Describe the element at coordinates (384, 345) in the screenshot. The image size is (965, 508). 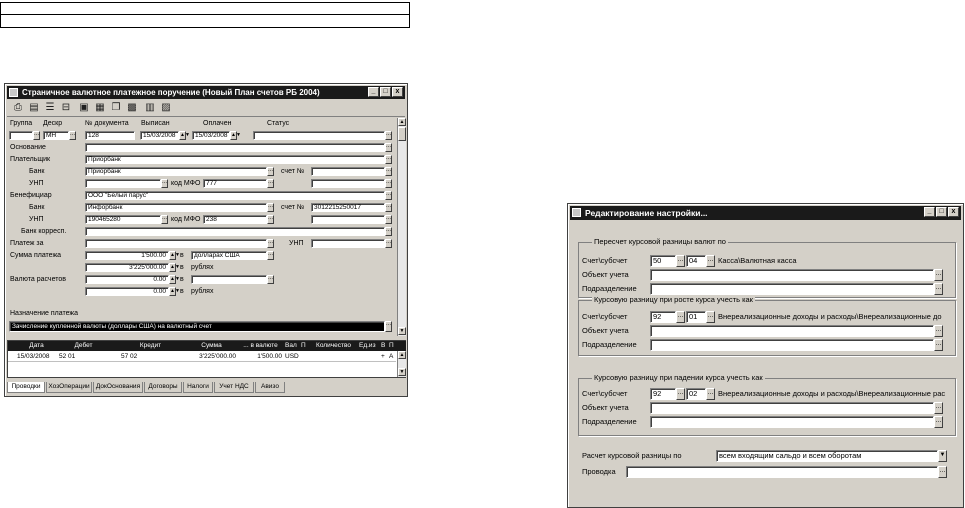
I see `grid-header-v: В` at that location.